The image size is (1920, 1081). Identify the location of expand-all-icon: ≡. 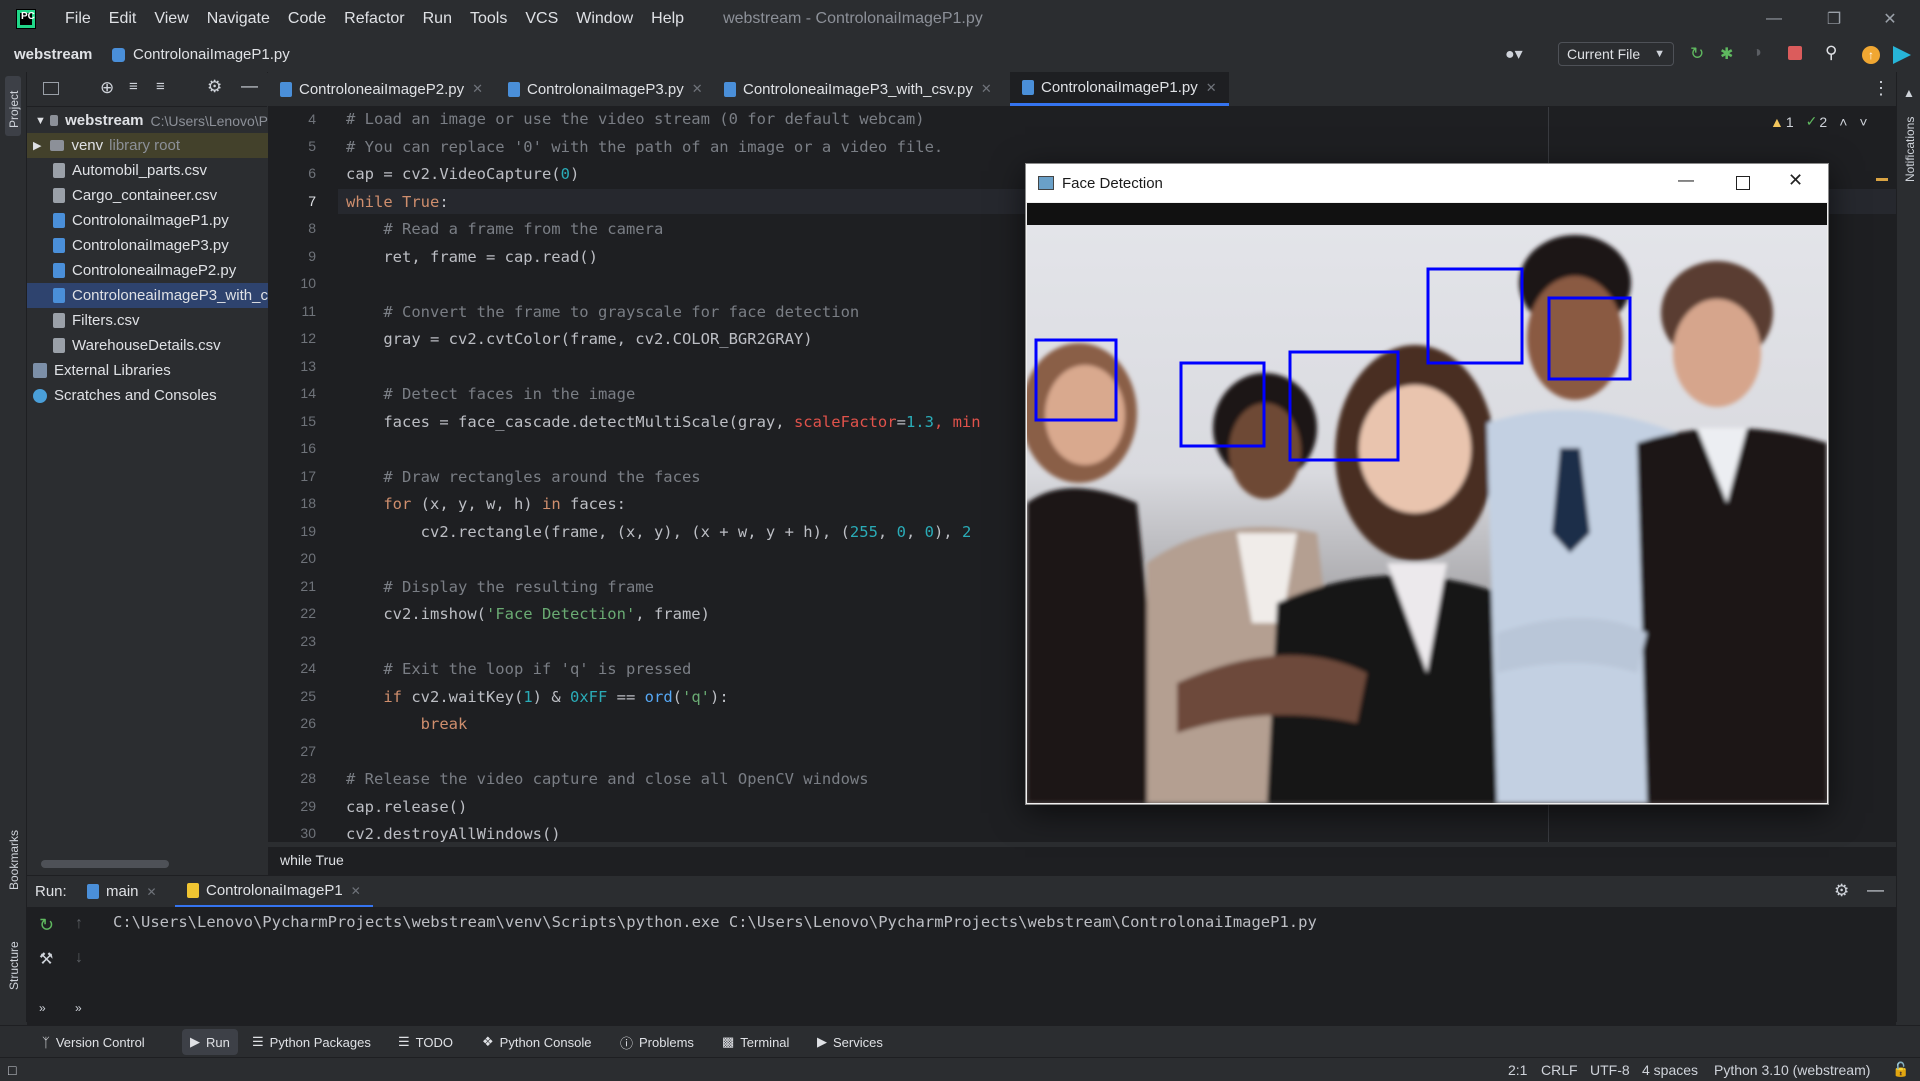
(133, 86).